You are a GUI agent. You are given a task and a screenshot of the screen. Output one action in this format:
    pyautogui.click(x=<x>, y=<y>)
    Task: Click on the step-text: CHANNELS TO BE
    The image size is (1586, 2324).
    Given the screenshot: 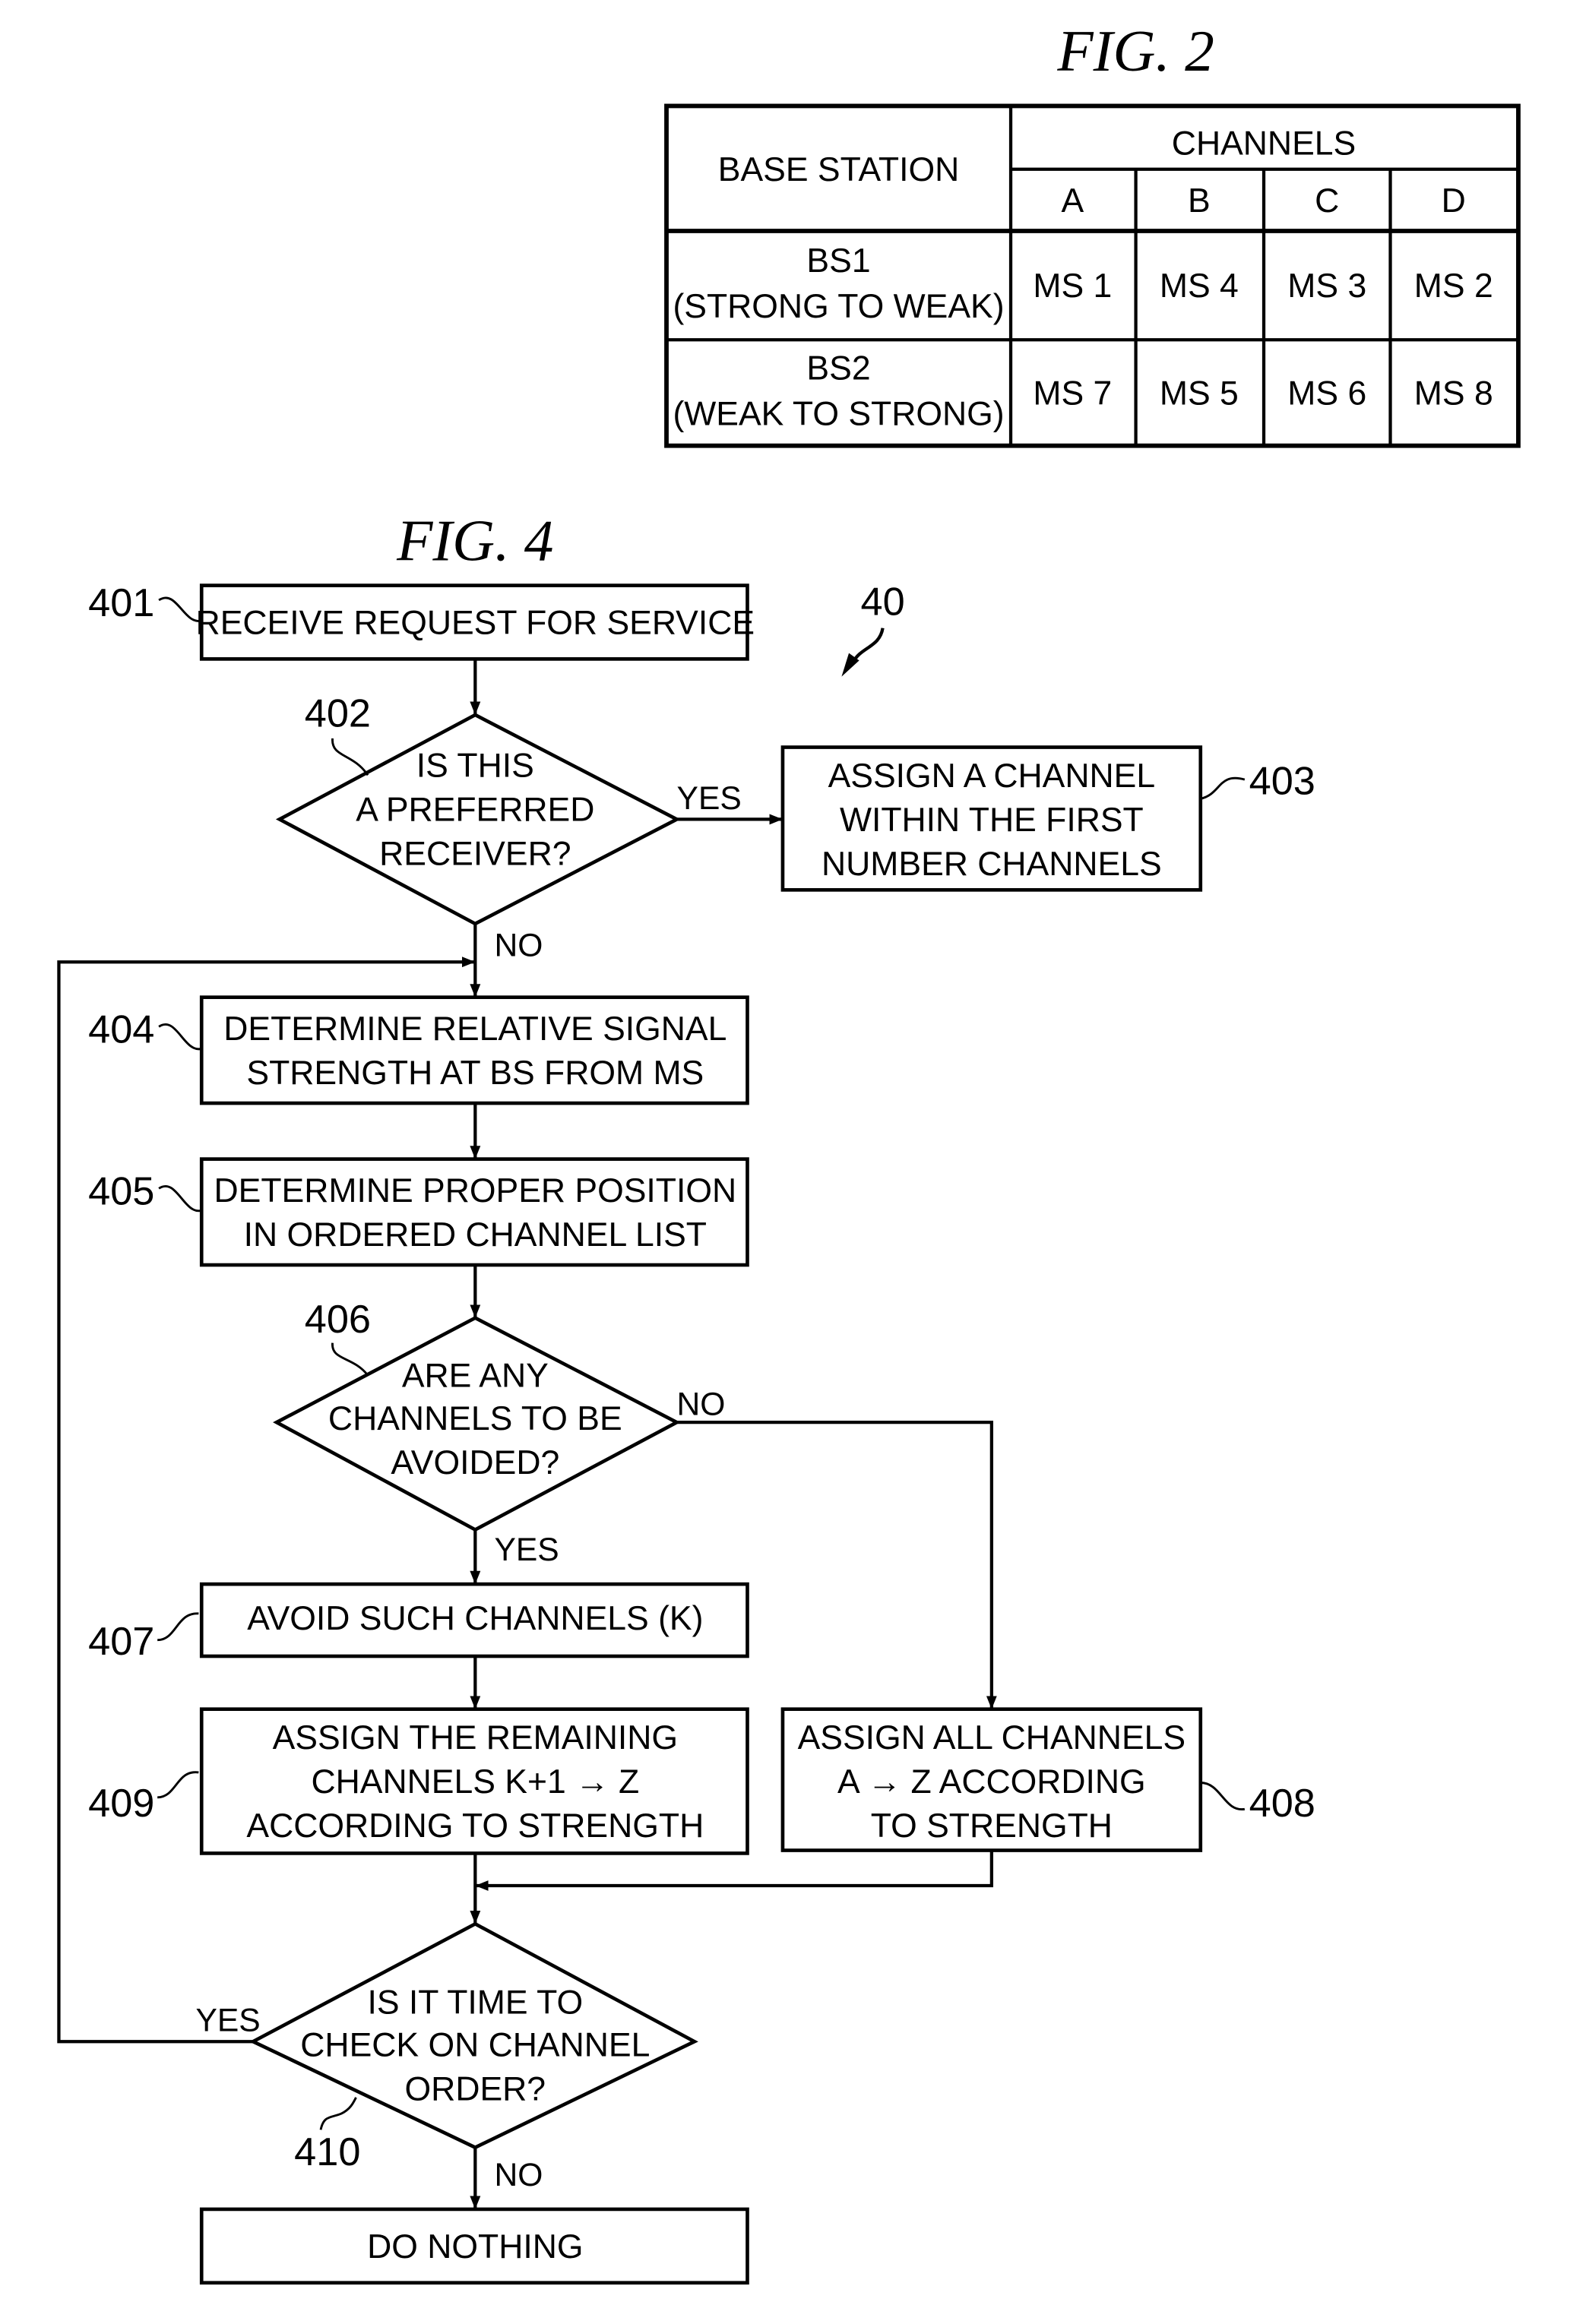 What is the action you would take?
    pyautogui.click(x=475, y=1418)
    